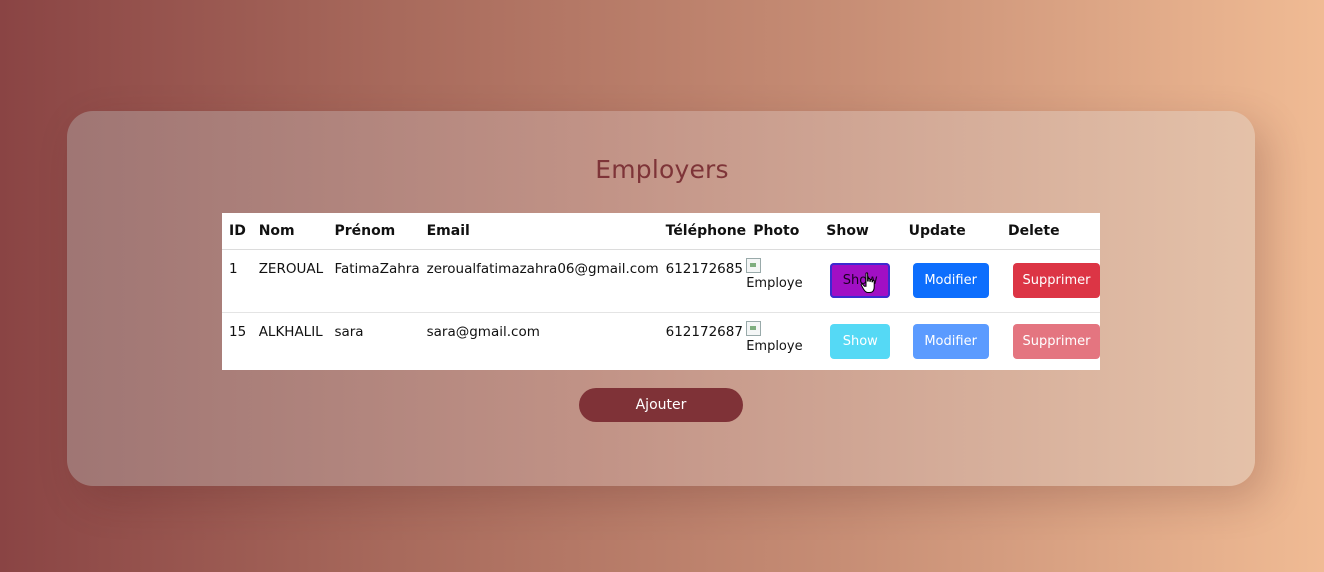 Image resolution: width=1324 pixels, height=572 pixels. I want to click on add-button: Ajouter, so click(661, 405).